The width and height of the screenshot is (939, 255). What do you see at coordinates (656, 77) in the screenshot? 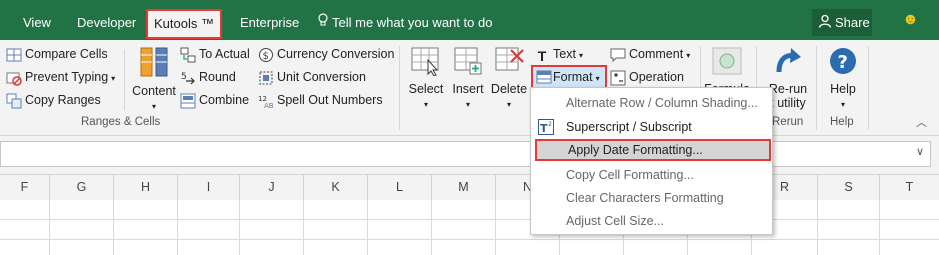
I see `operation-label: Operation` at bounding box center [656, 77].